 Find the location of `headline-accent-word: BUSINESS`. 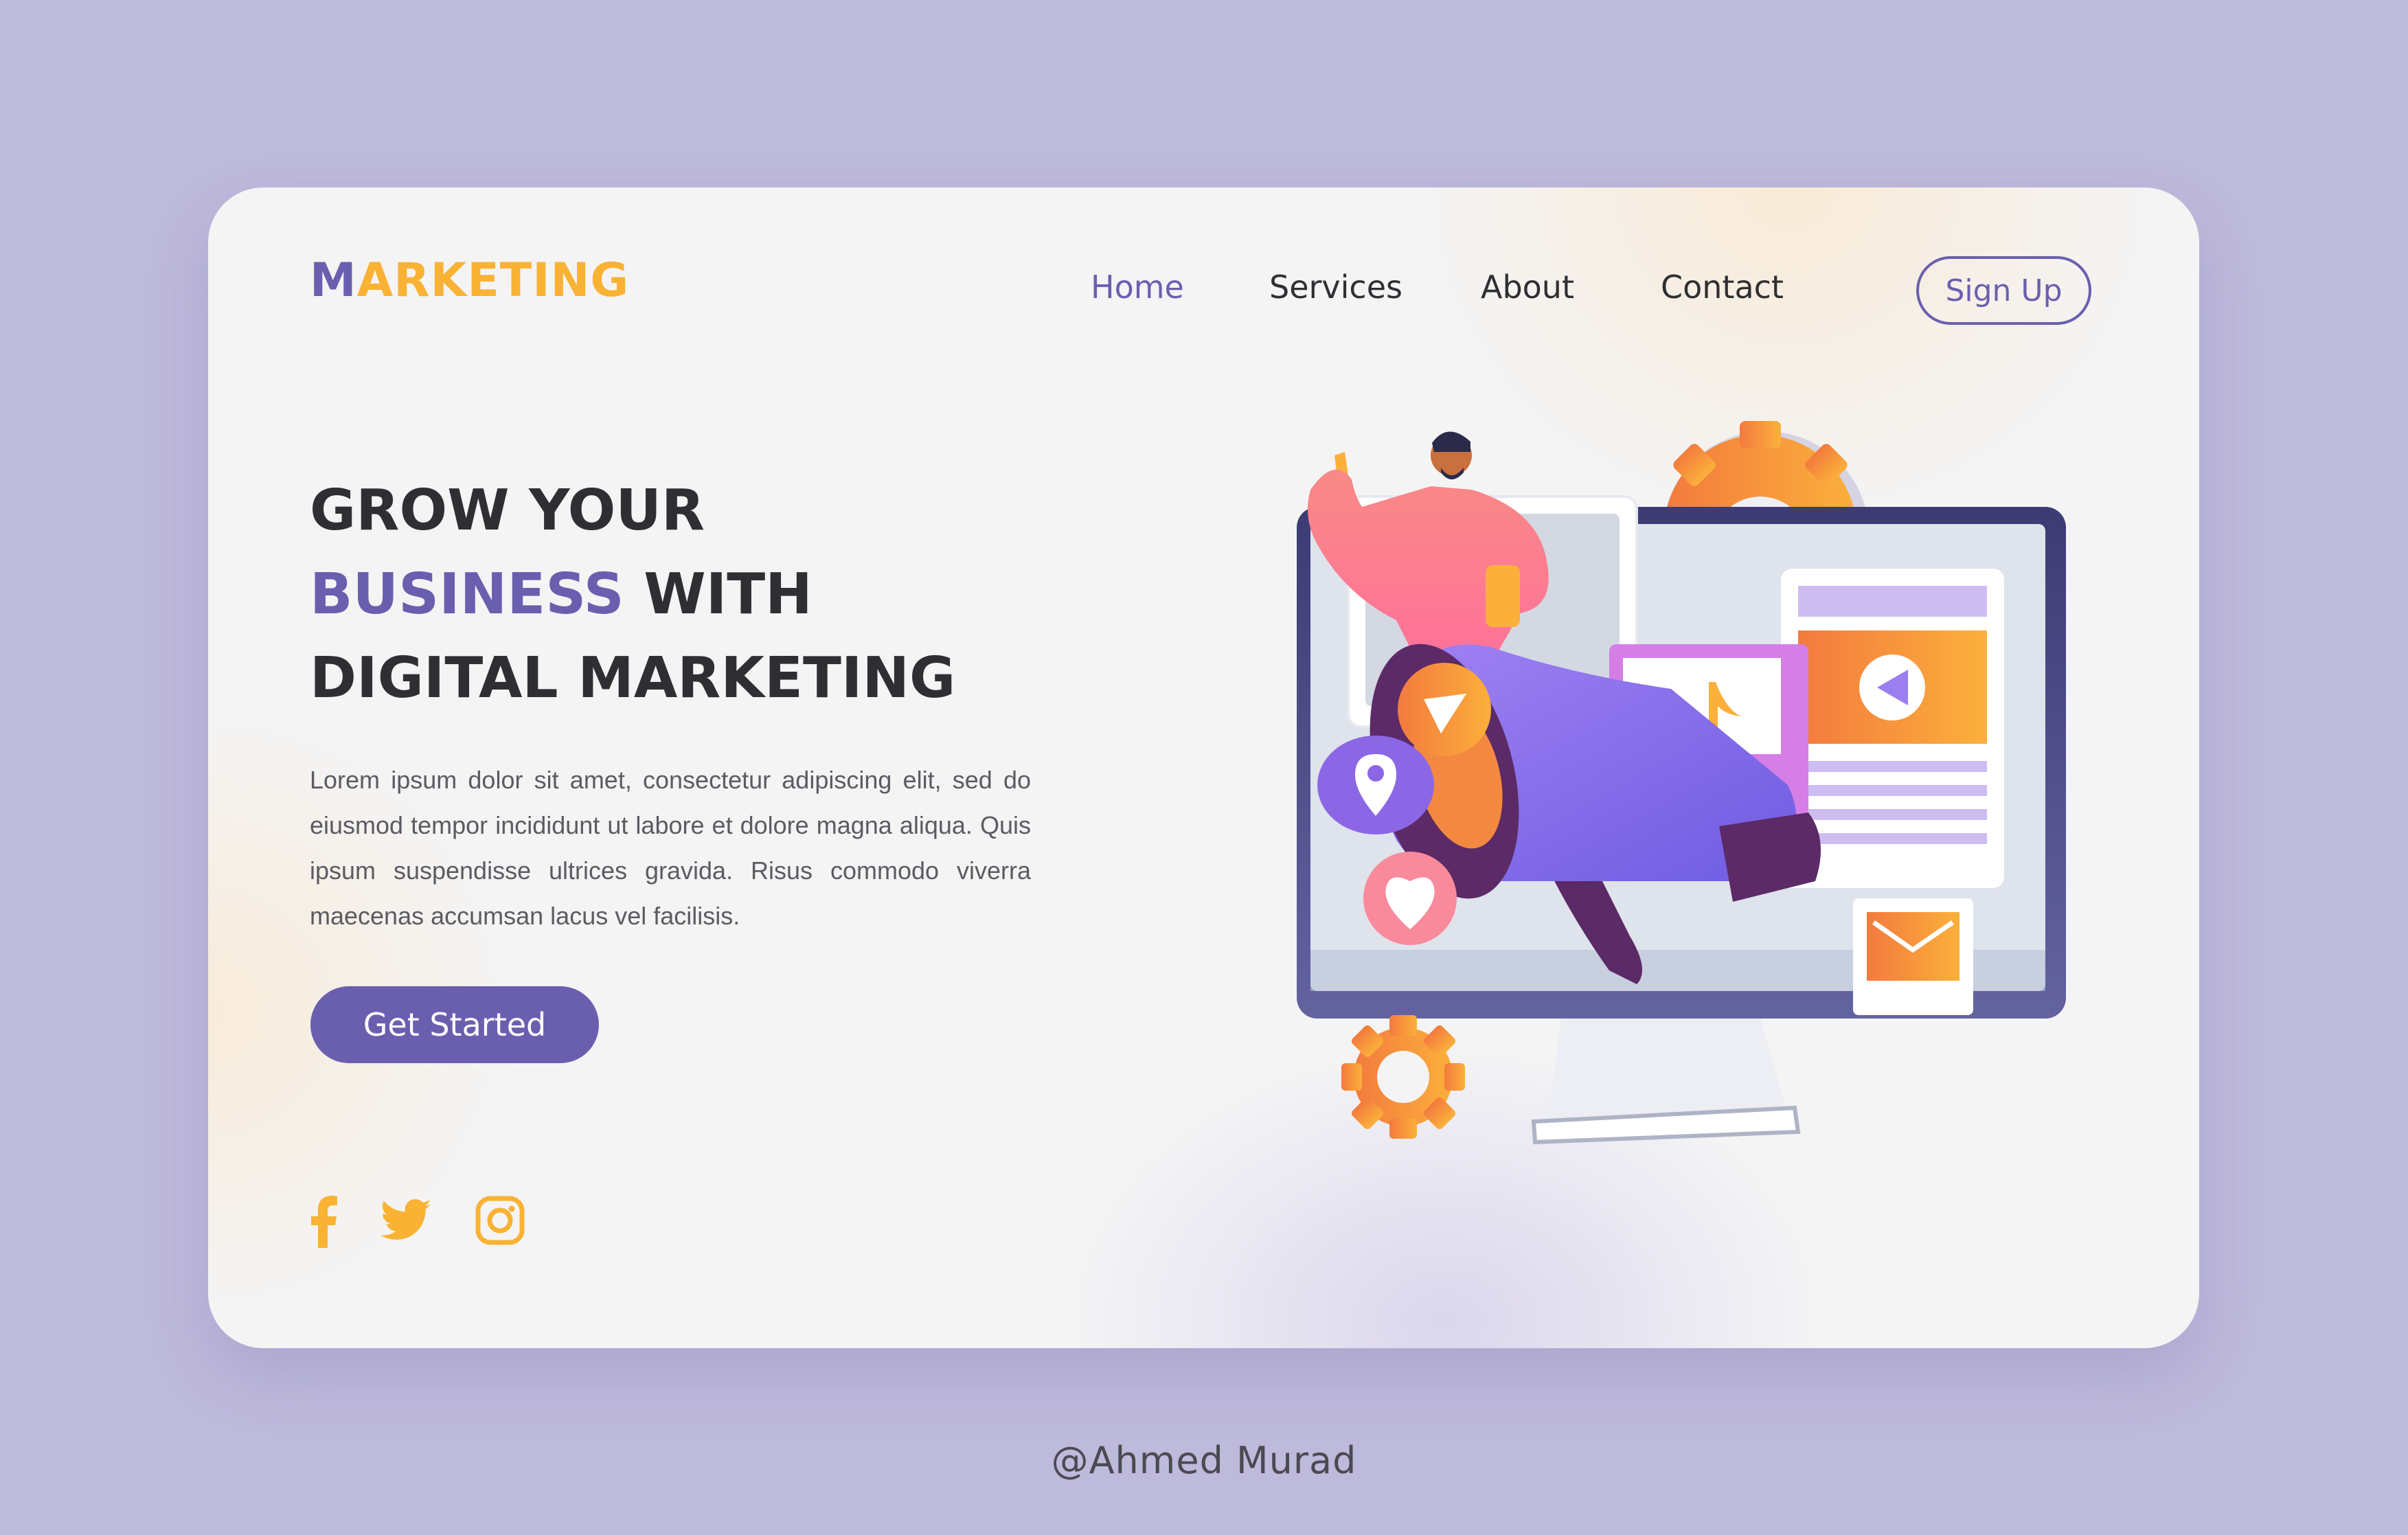

headline-accent-word: BUSINESS is located at coordinates (467, 594).